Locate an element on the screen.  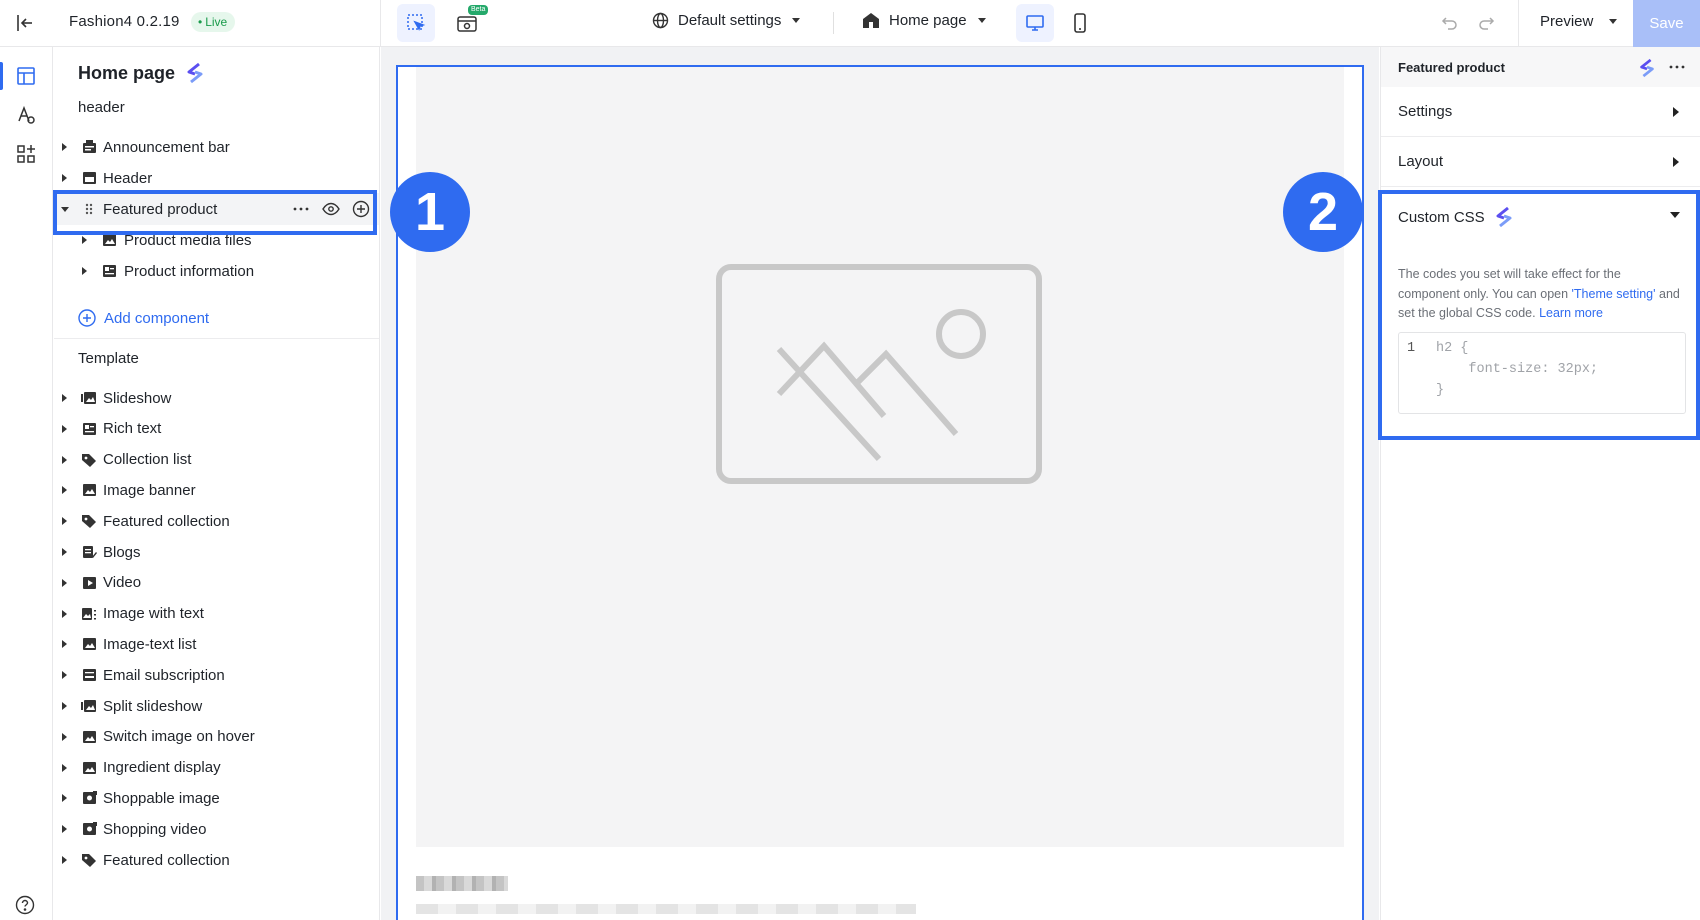
header-group-label: header is located at coordinates (101, 107).